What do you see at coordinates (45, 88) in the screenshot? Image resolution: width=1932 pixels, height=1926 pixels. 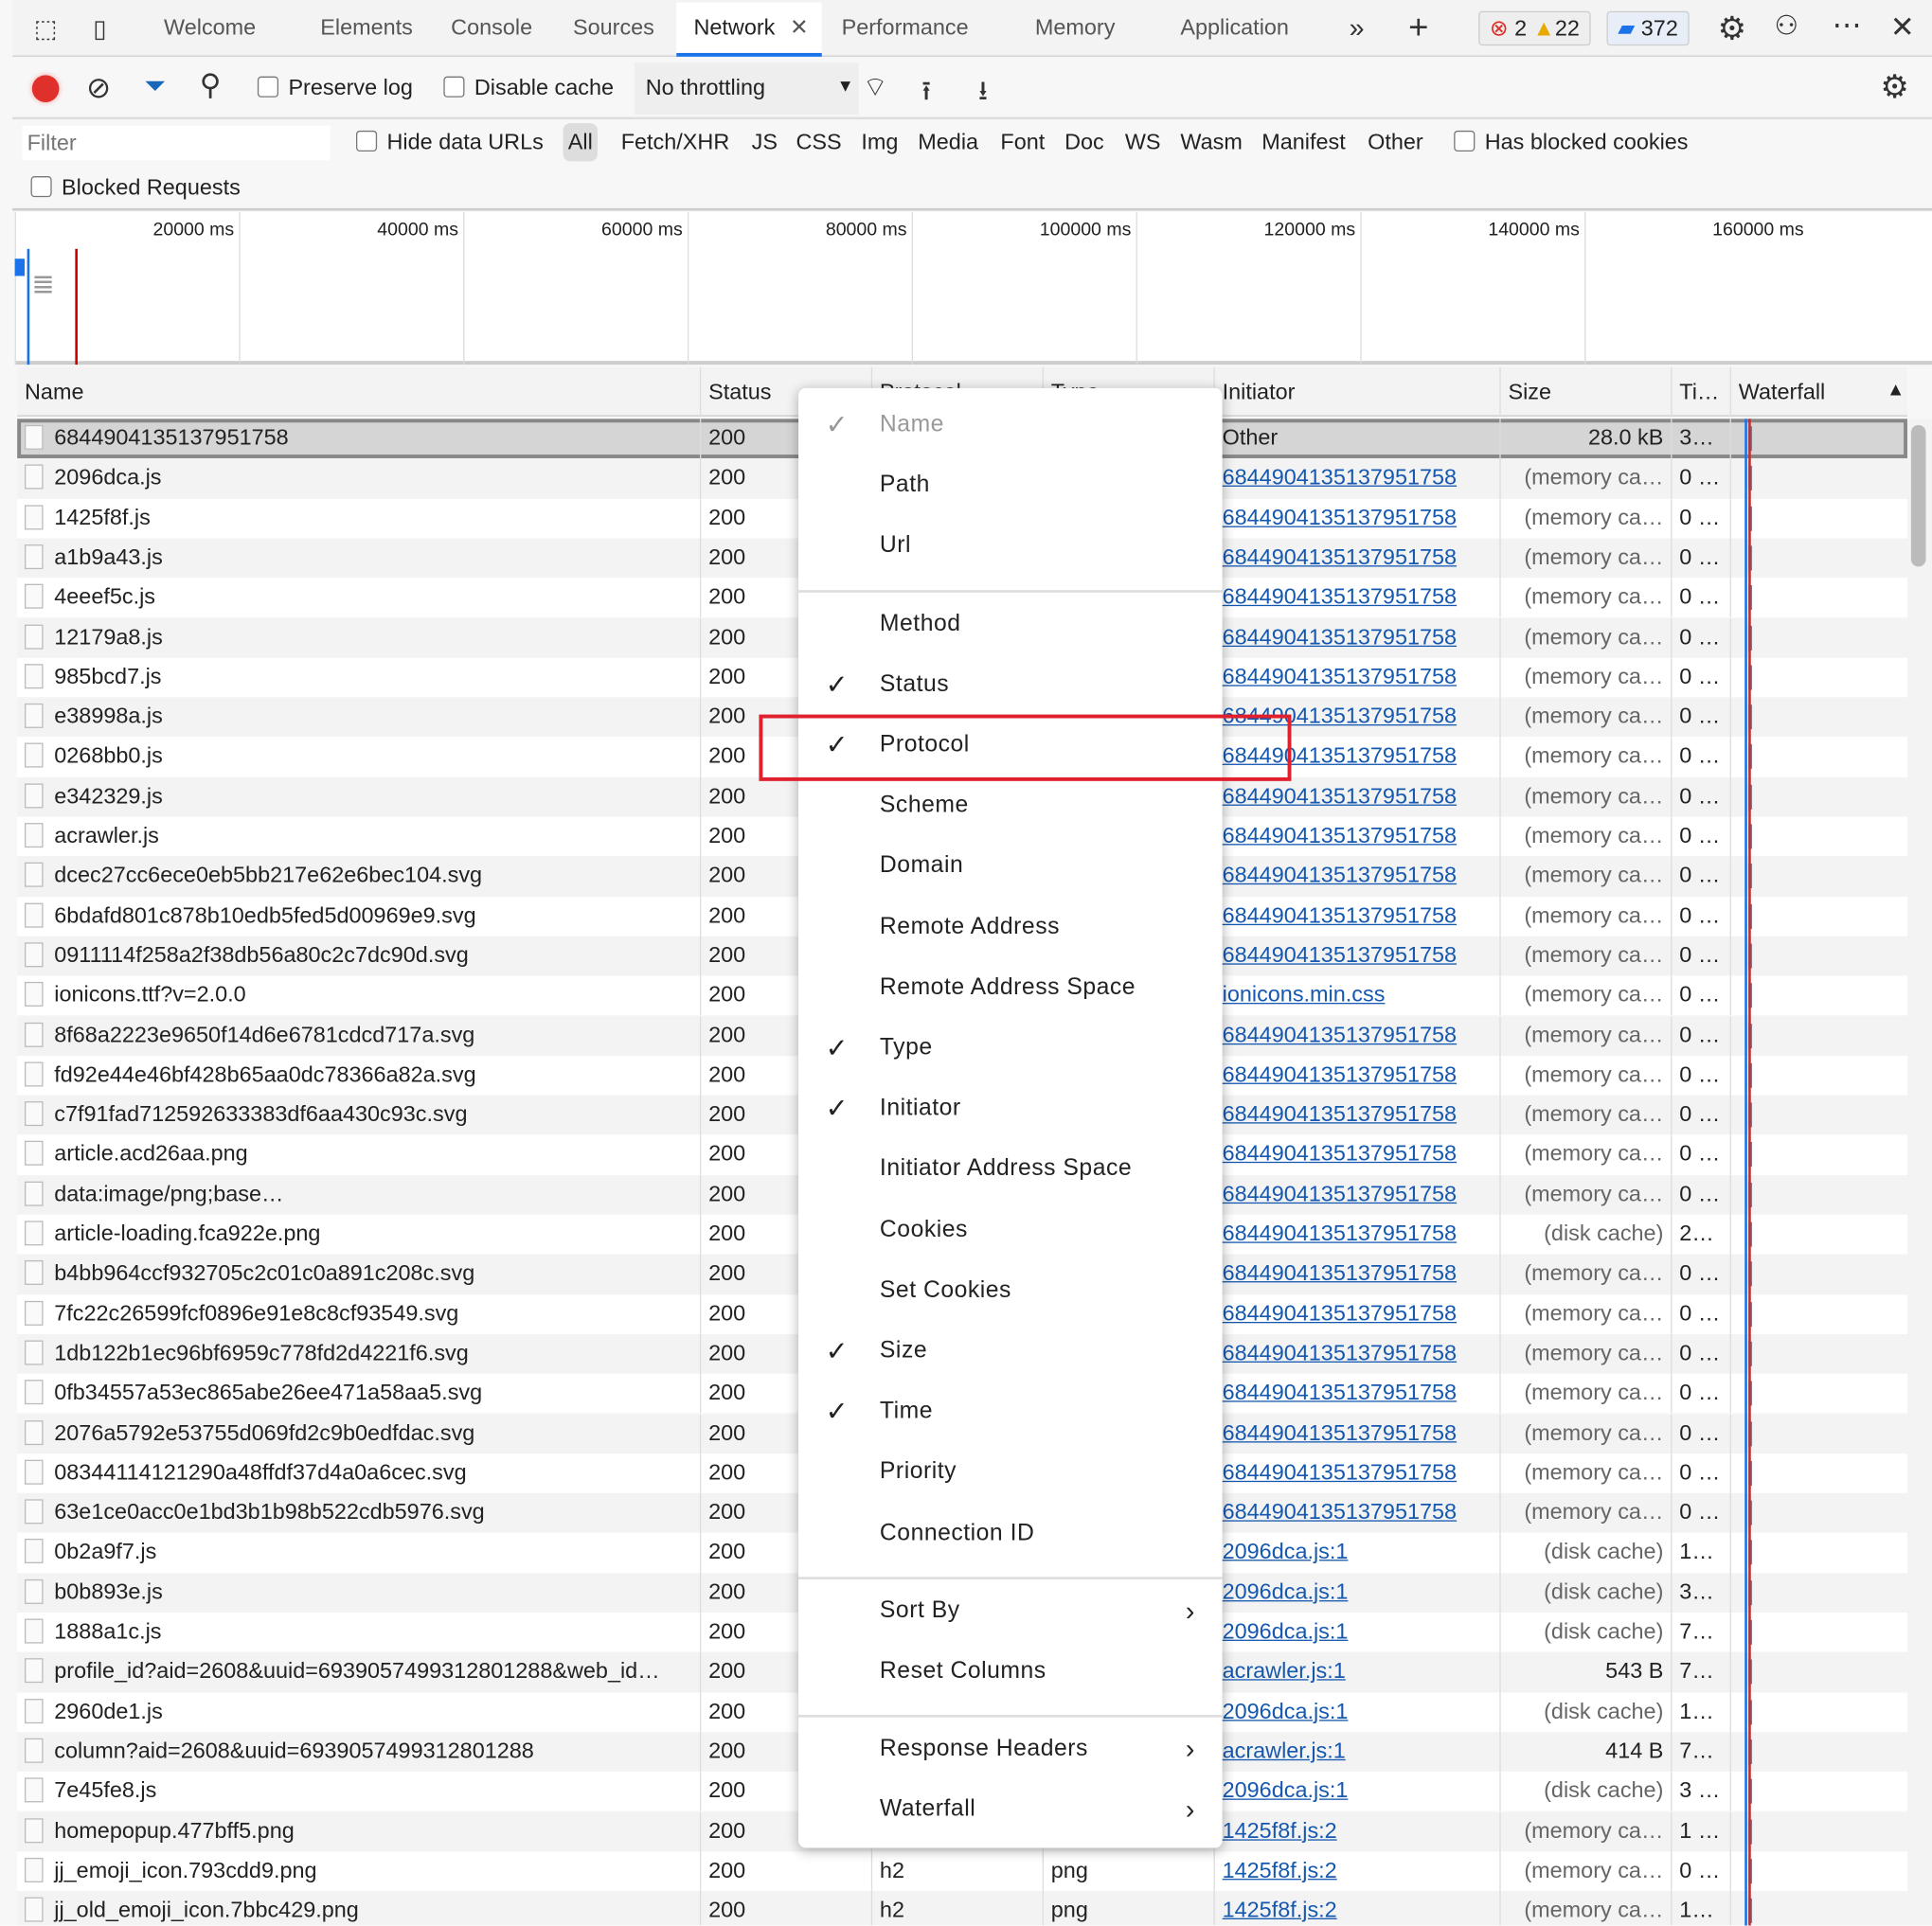 I see `record-icon` at bounding box center [45, 88].